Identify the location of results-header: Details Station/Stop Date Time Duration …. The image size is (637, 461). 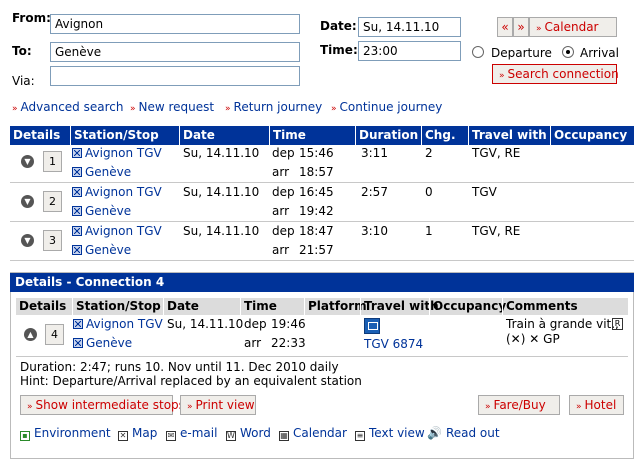
(322, 135).